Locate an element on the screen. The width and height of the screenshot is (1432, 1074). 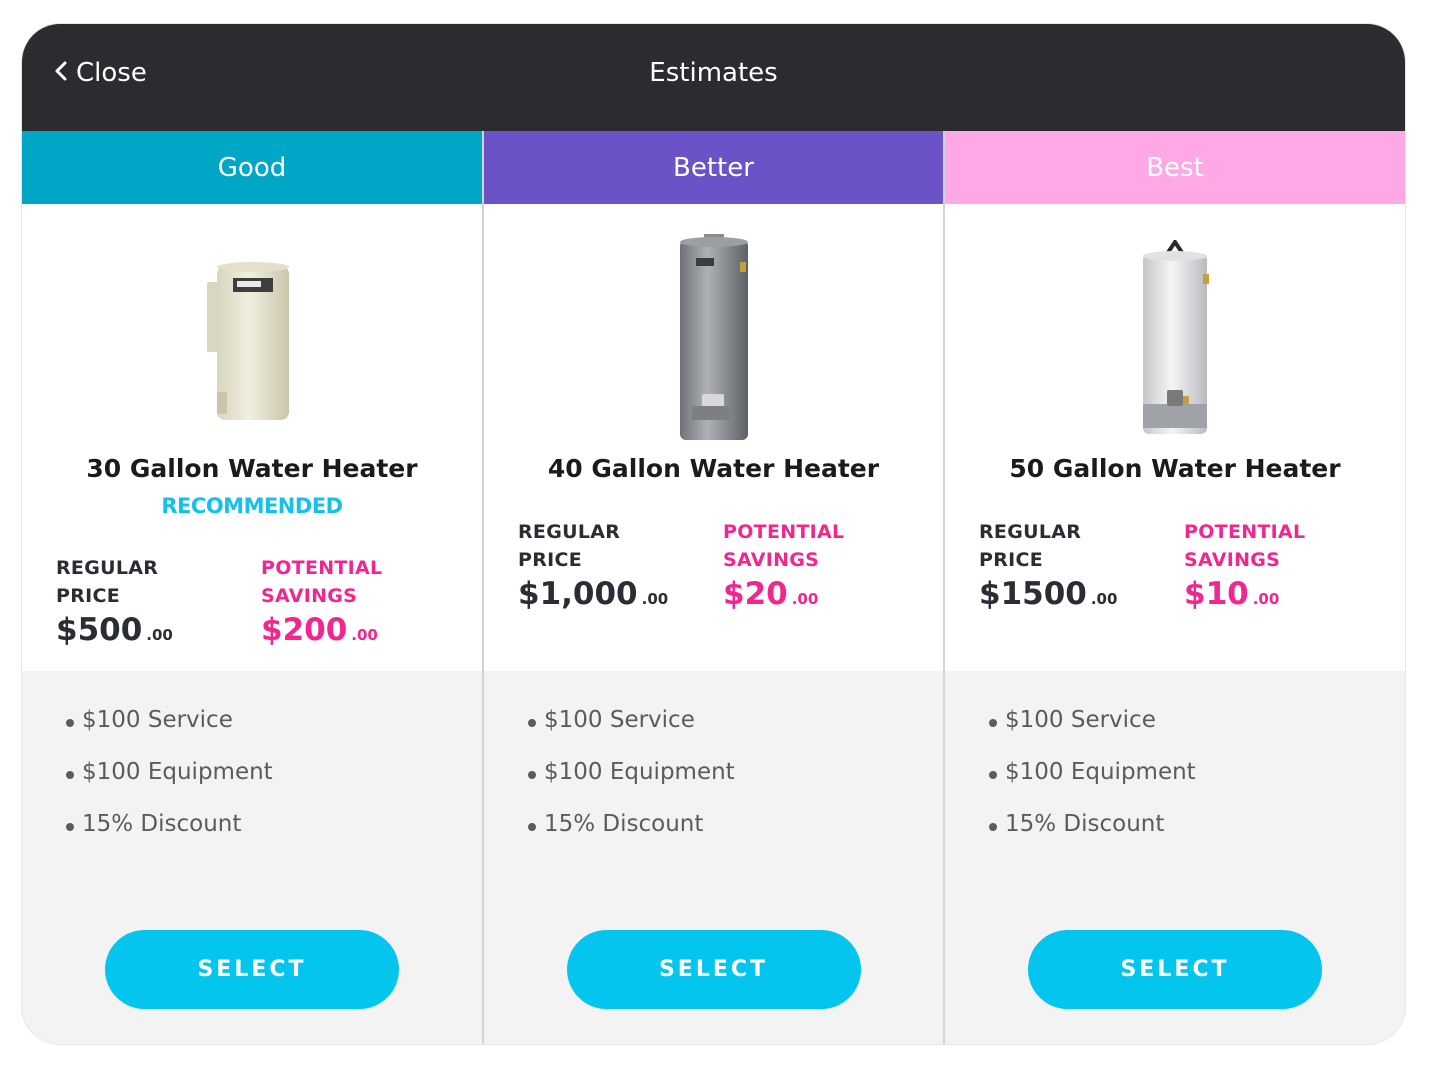
potential-savings-block: POTENTIAL SAVINGS $200.00 is located at coordinates (351, 601).